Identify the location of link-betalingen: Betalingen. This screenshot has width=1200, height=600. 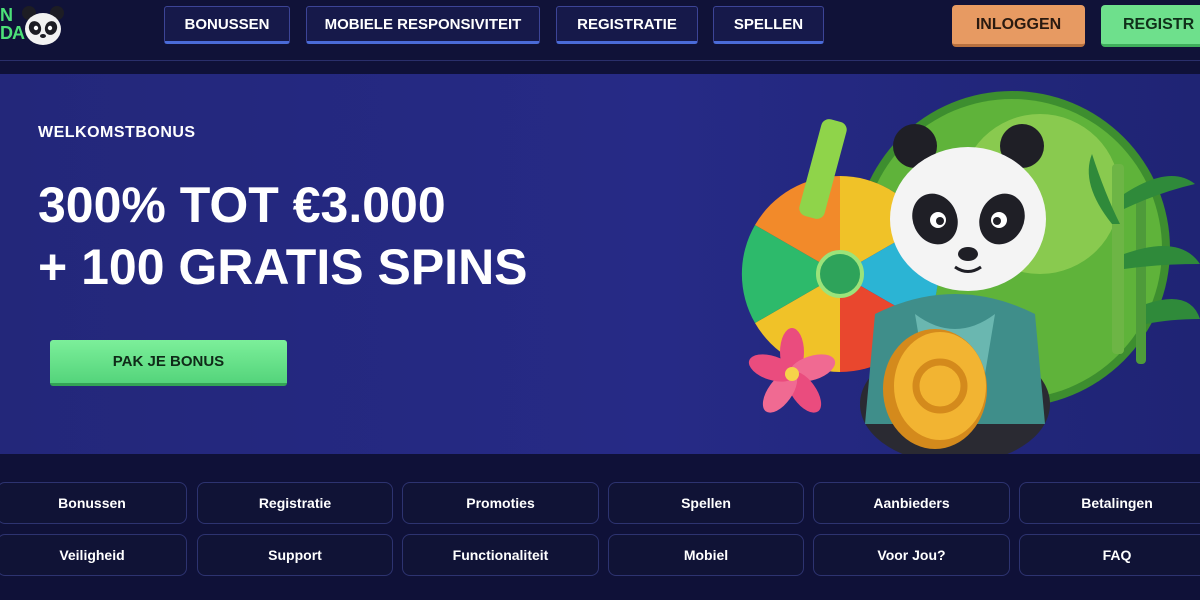
(1109, 503).